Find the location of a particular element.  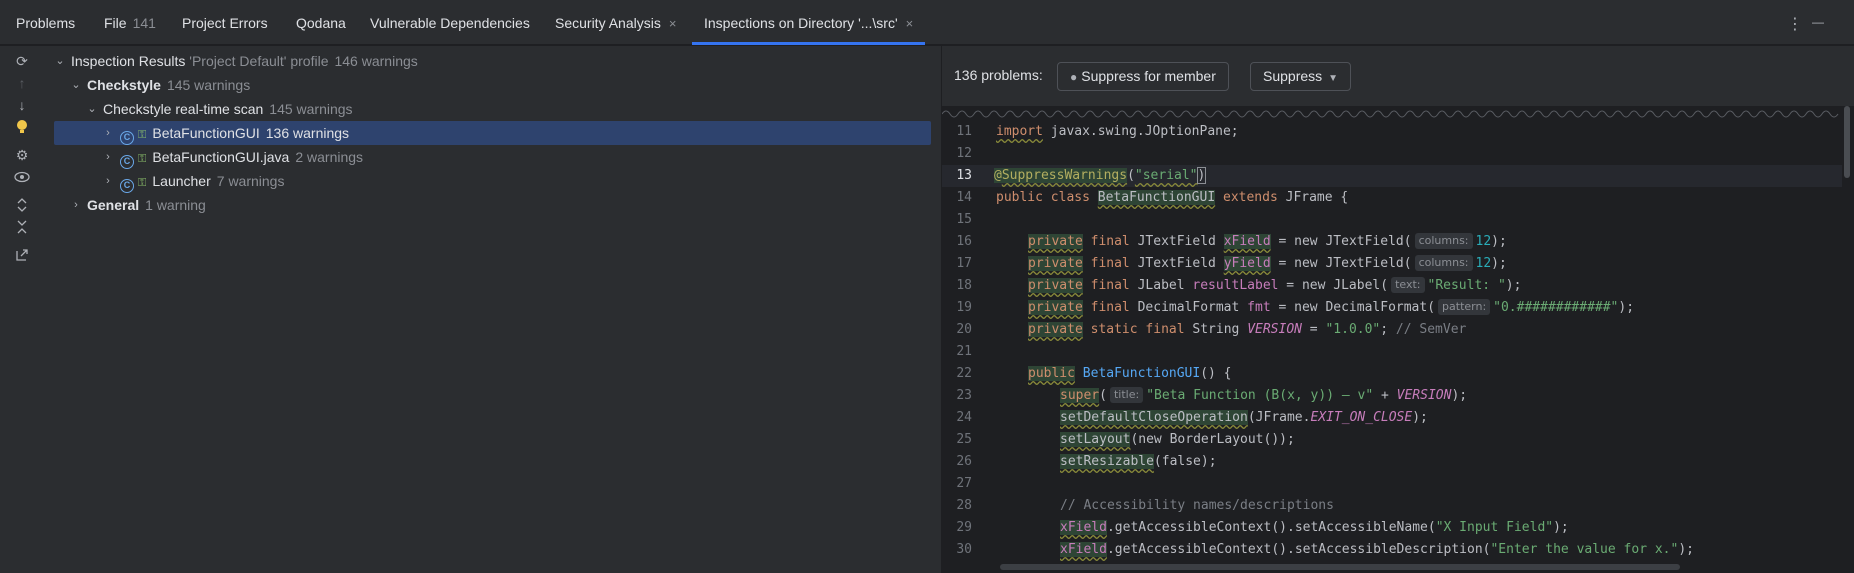

tab-label: Inspections on Directory '...\src' is located at coordinates (801, 23).